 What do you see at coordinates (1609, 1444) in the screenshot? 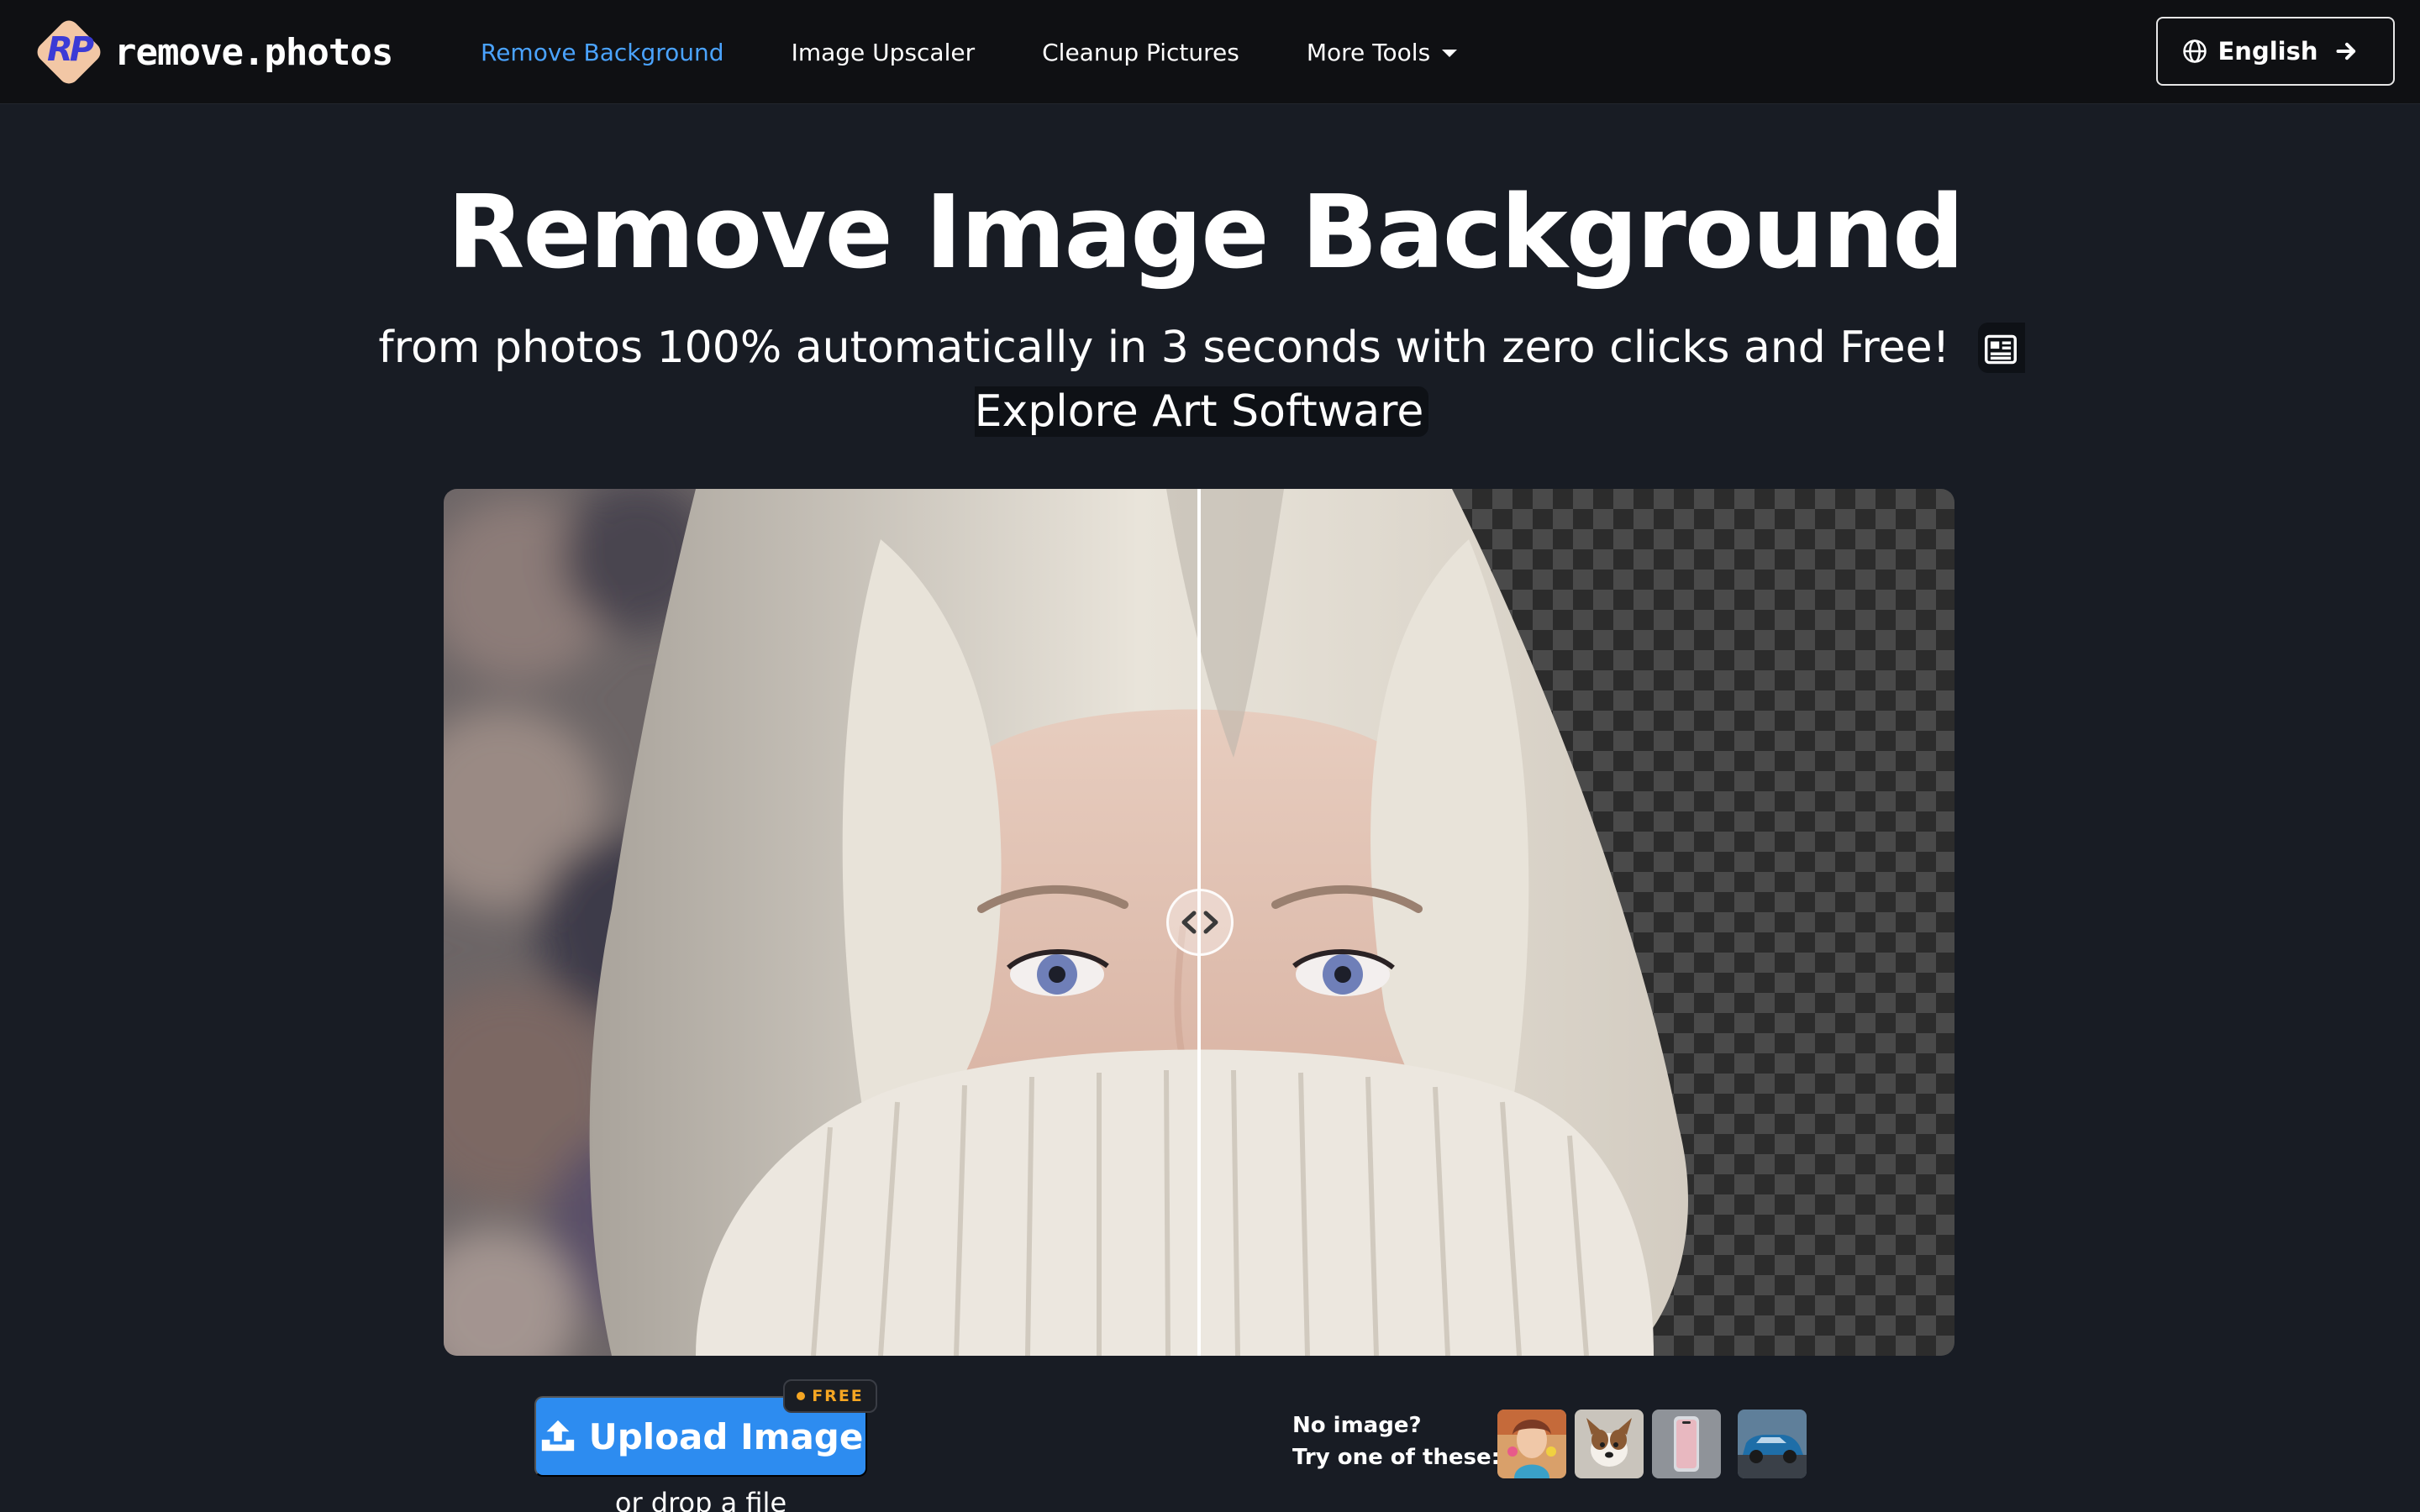
I see `sample-thumbnail-dog` at bounding box center [1609, 1444].